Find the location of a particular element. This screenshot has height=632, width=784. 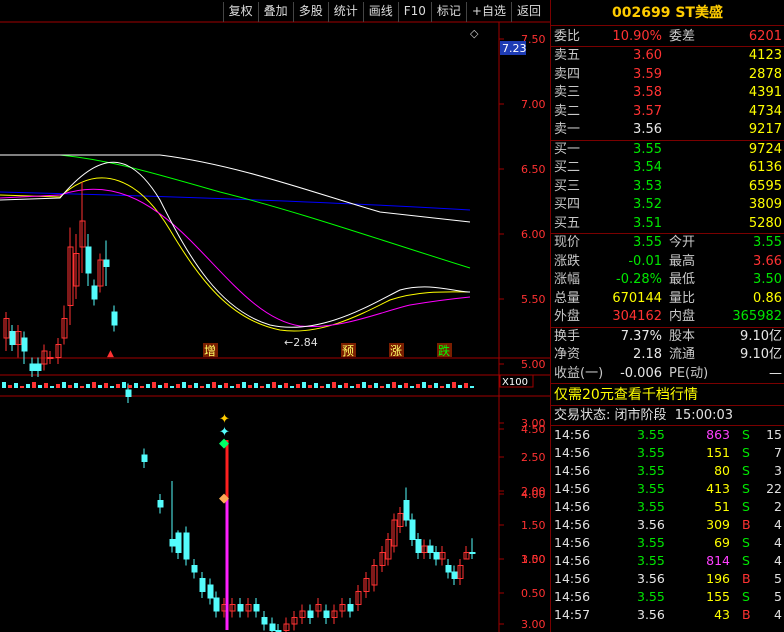

fund-label: 净资 is located at coordinates (567, 354).